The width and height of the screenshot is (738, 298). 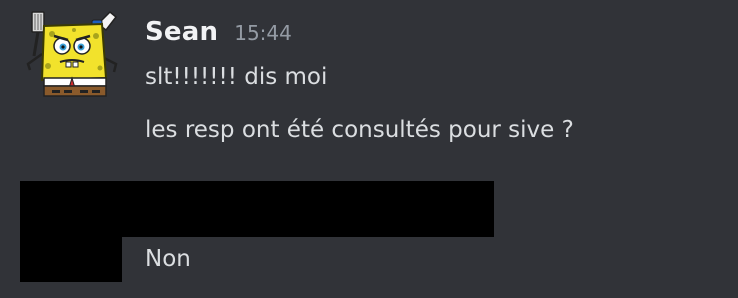 I want to click on message-text: slt!!!!!!! dis moi, so click(x=236, y=77).